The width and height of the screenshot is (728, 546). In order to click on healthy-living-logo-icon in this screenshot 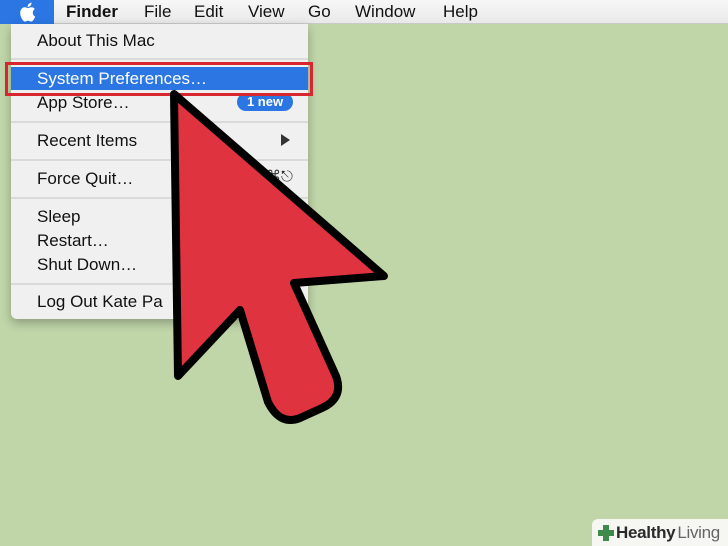, I will do `click(606, 532)`.